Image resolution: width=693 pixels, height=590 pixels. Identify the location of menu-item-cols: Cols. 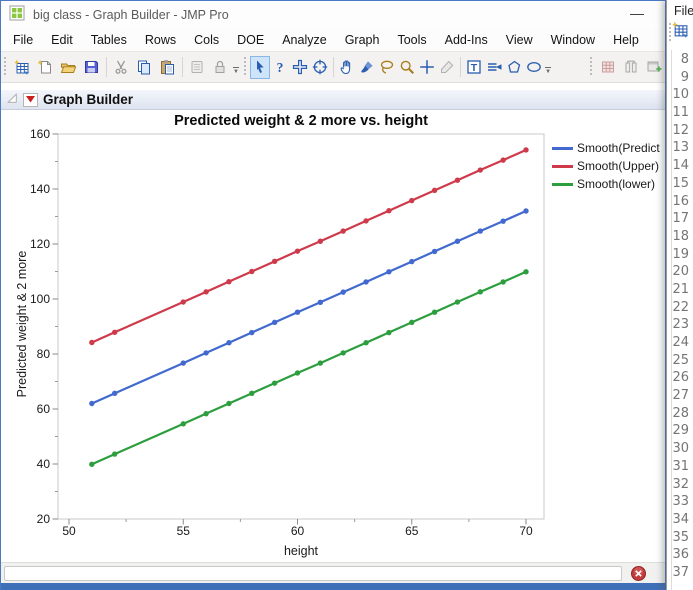
(206, 40).